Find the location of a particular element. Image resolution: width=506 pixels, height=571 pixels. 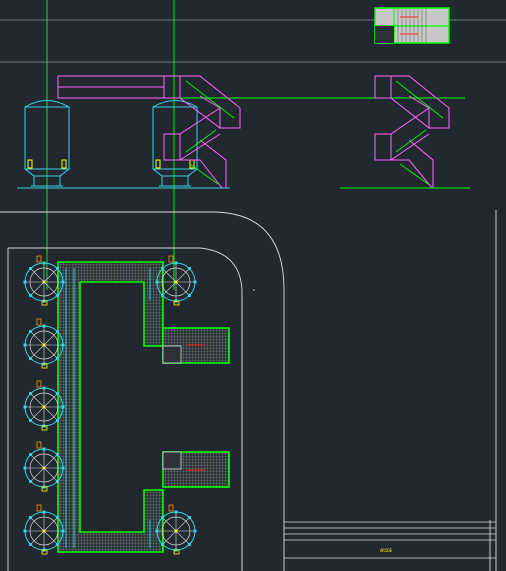

annotation-label: ARIDE is located at coordinates (386, 550).